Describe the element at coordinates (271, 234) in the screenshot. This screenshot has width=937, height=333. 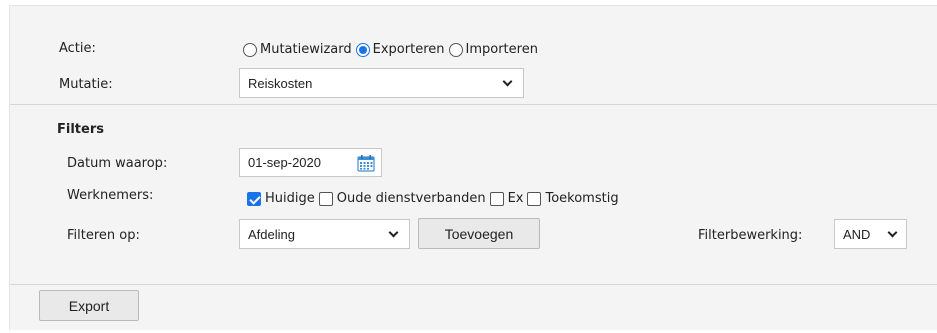
I see `filteren-select-value: Afdeling` at that location.